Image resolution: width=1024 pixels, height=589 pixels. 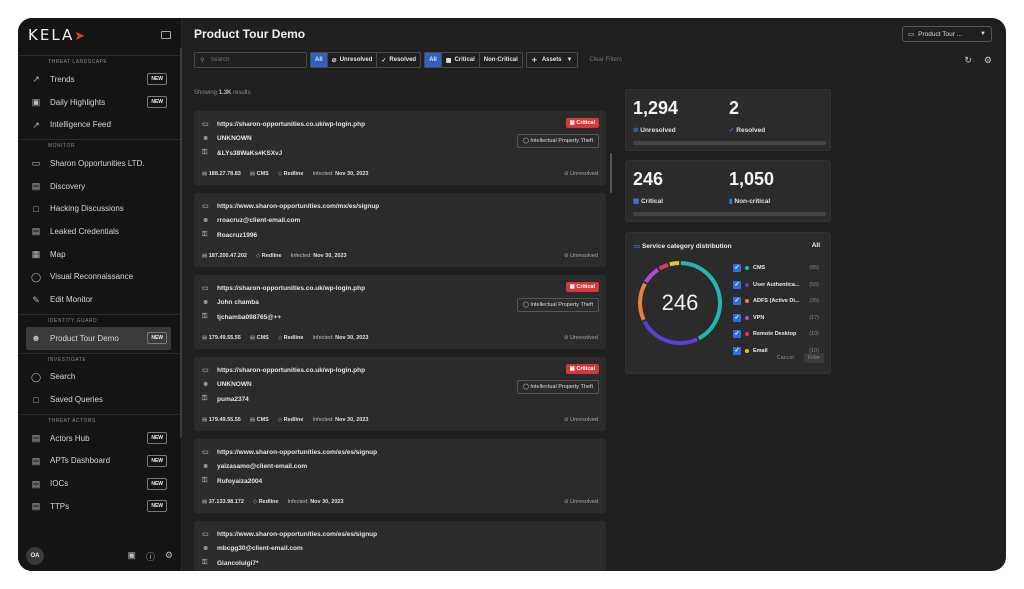 I want to click on help-icon: ⓘ, so click(x=150, y=556).